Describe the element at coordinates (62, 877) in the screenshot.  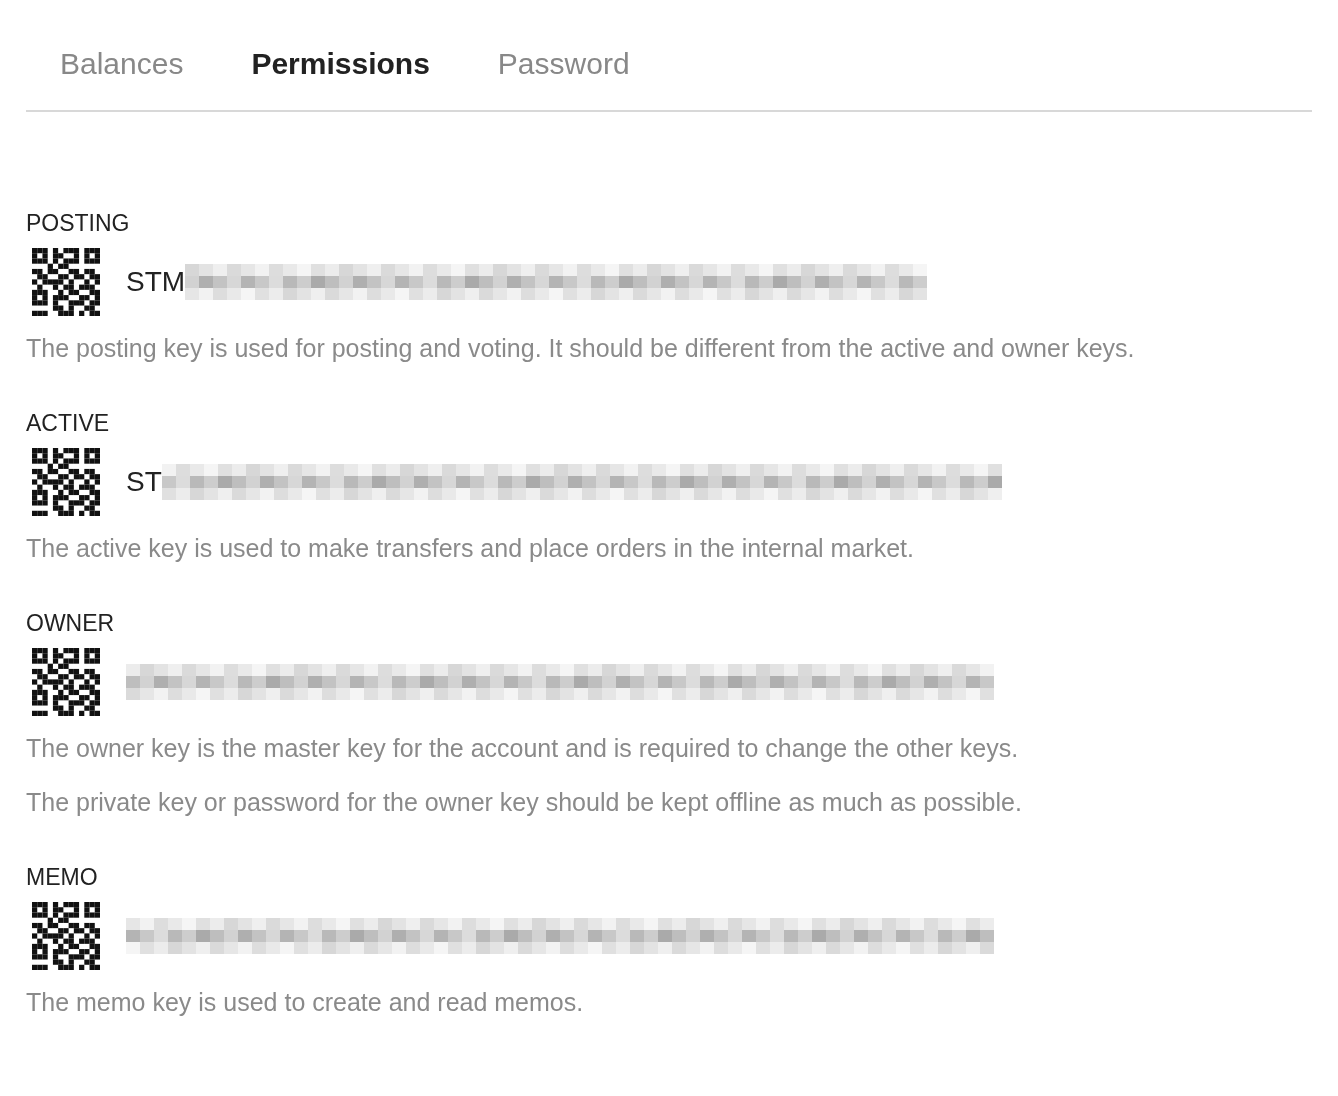
I see `key-label: MEMO` at that location.